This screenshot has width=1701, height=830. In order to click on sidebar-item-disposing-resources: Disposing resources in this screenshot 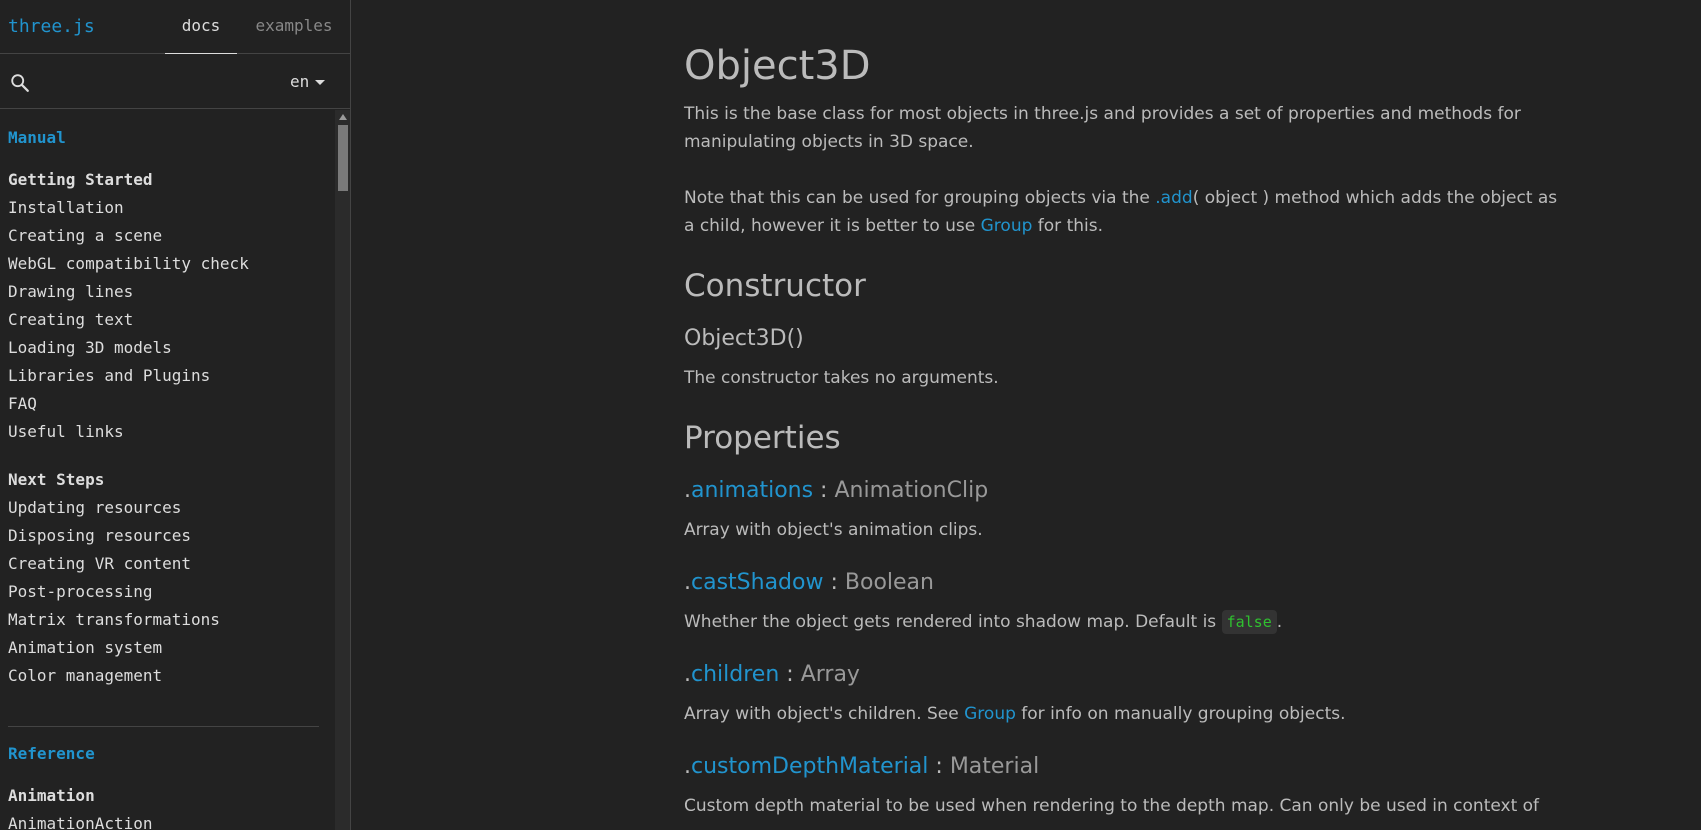, I will do `click(99, 535)`.